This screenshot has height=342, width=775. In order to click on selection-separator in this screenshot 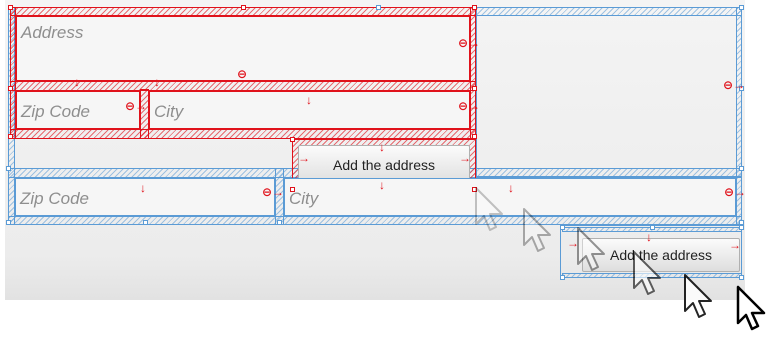, I will do `click(144, 114)`.